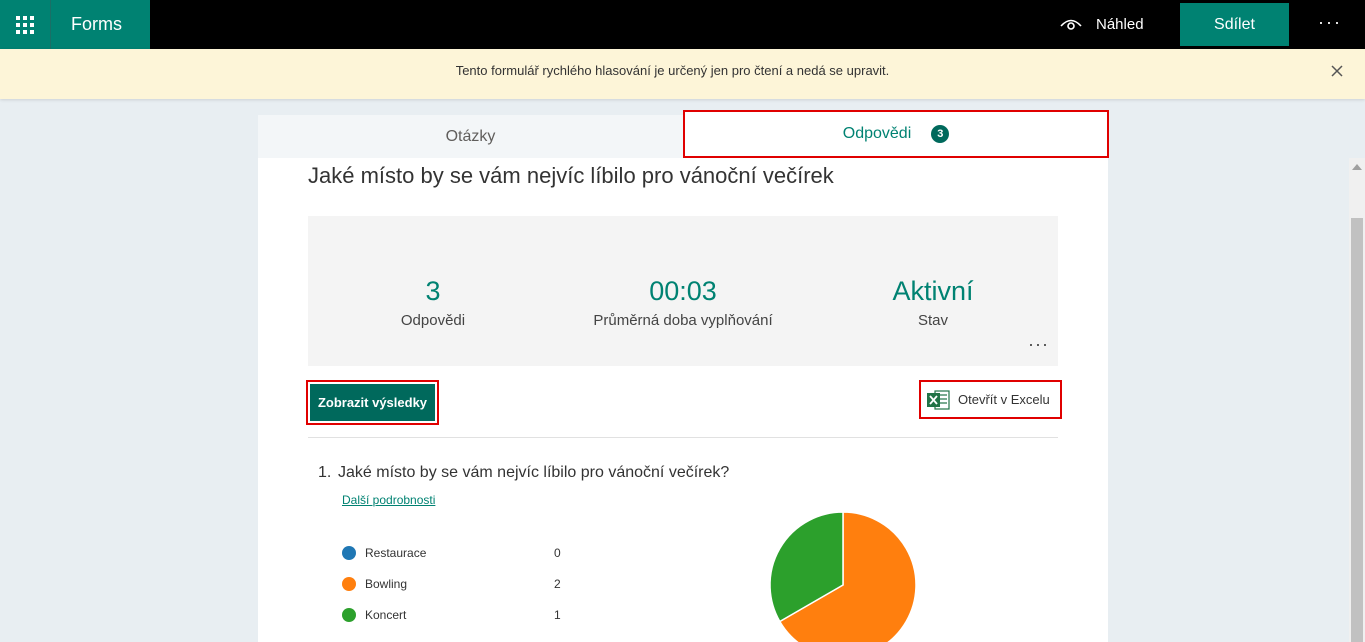 The width and height of the screenshot is (1365, 642). I want to click on legend-item: Koncert 1, so click(457, 619).